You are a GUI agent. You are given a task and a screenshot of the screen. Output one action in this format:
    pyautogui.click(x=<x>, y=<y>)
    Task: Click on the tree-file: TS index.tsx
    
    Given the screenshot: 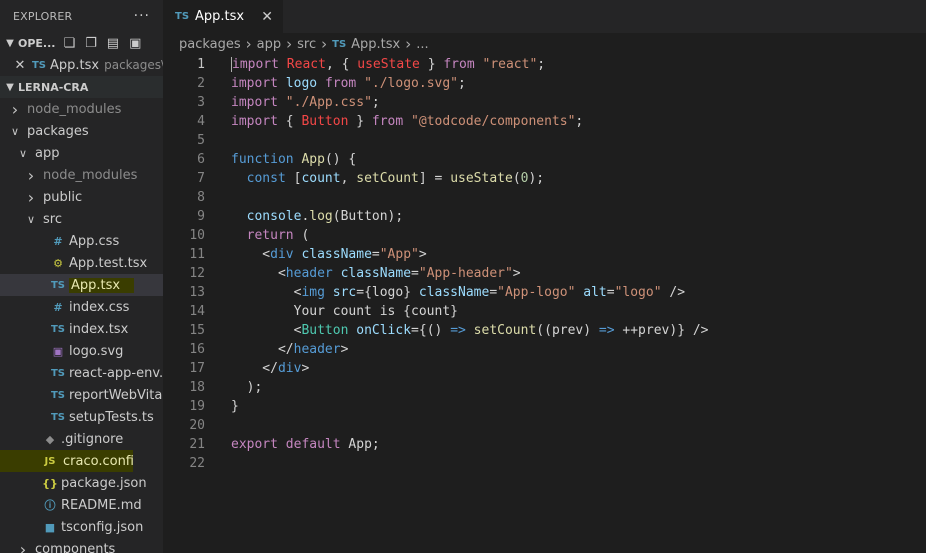 What is the action you would take?
    pyautogui.click(x=81, y=329)
    